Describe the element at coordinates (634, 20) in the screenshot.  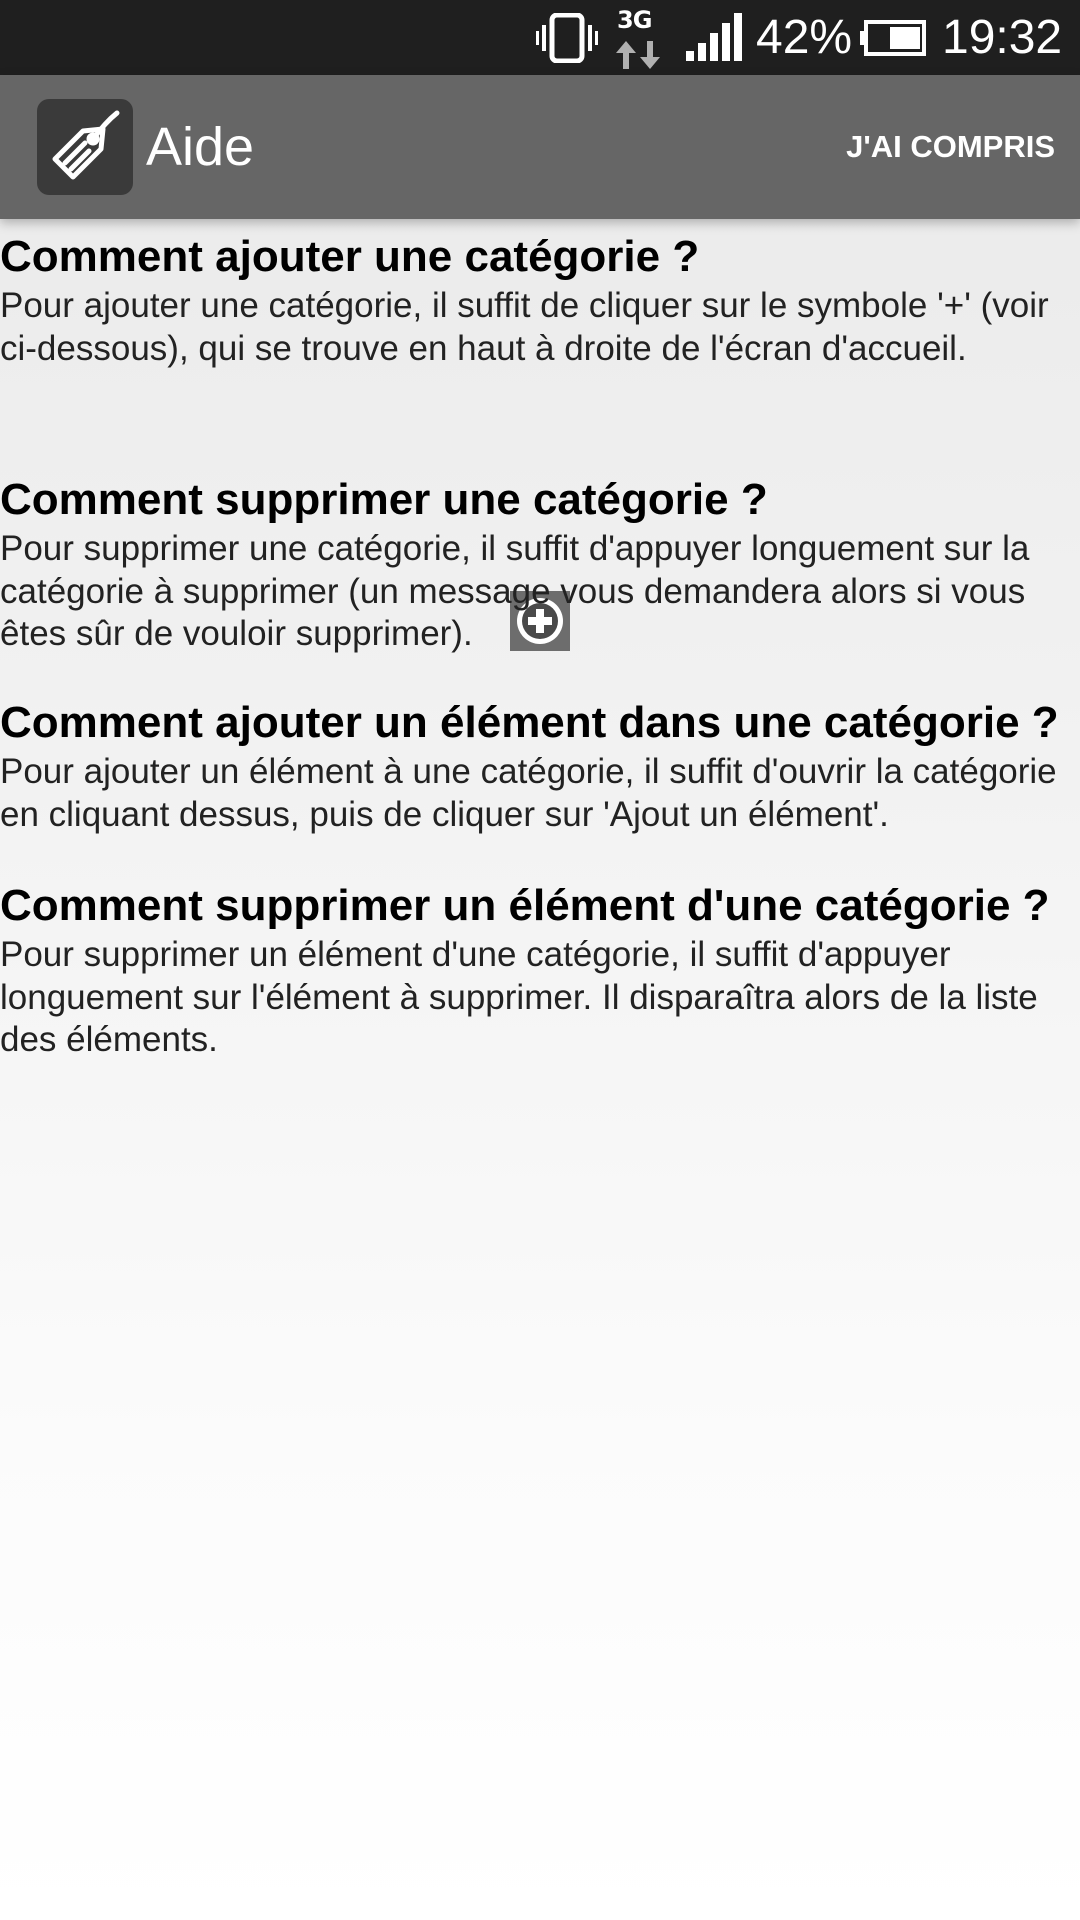
I see `network-type-label: 3G` at that location.